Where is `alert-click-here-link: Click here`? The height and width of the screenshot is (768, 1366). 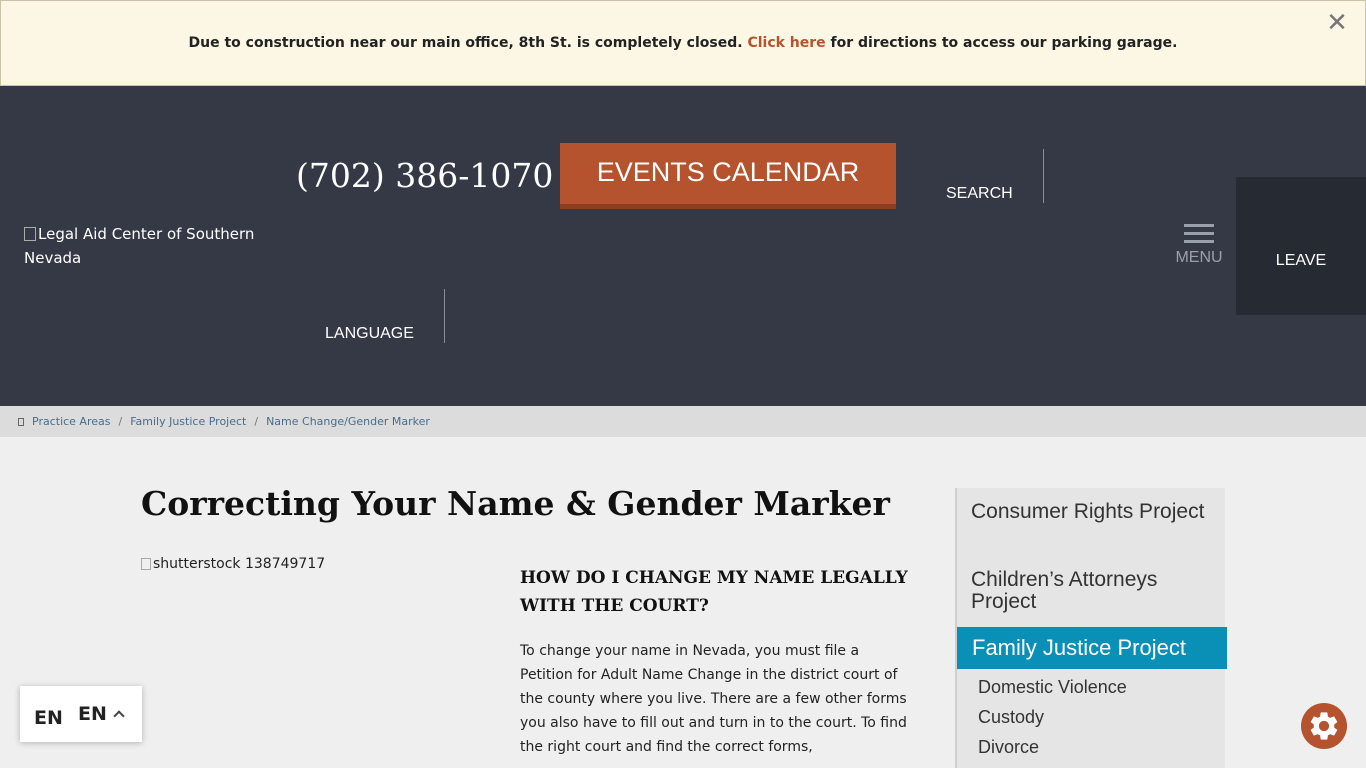 alert-click-here-link: Click here is located at coordinates (786, 43).